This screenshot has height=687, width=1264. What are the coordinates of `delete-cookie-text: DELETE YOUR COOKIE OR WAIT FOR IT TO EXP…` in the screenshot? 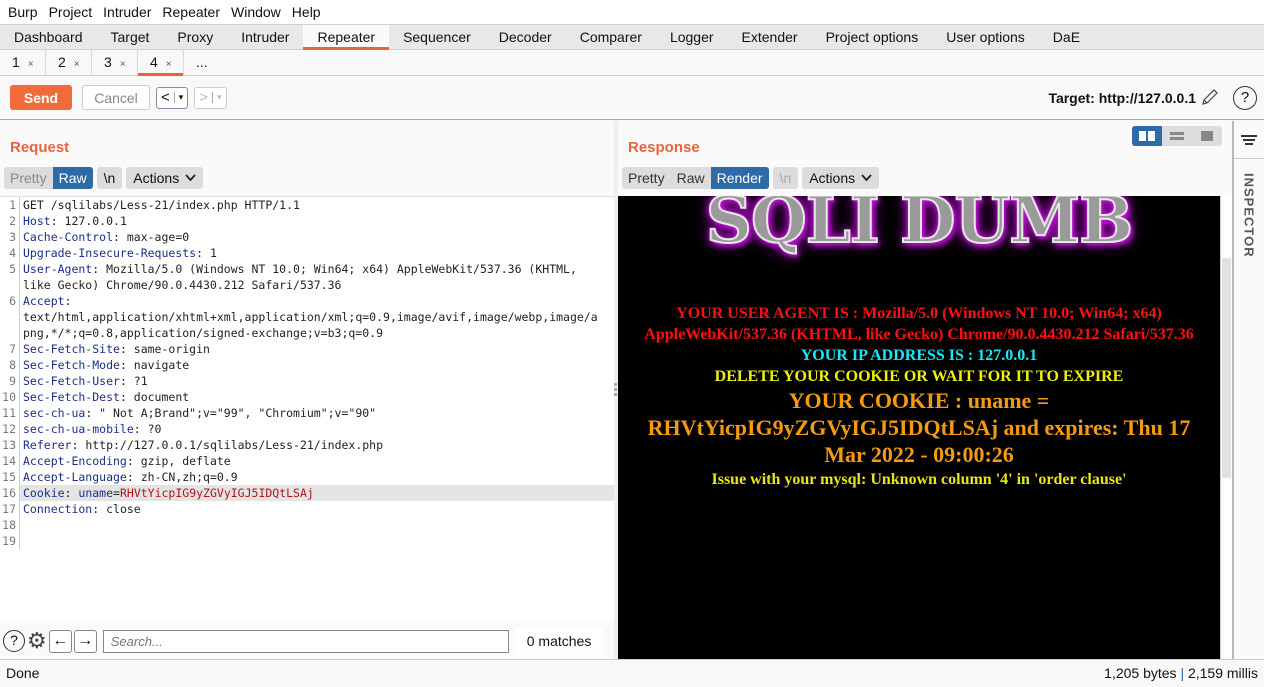 It's located at (919, 376).